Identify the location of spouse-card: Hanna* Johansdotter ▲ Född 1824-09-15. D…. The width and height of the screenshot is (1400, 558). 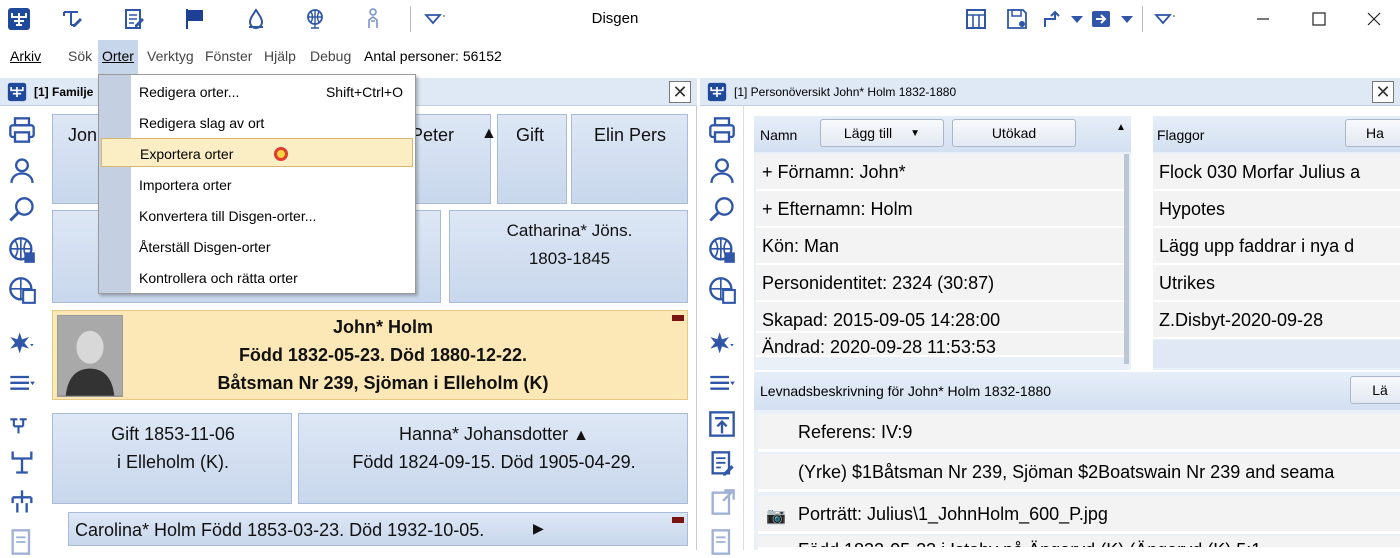
(493, 458).